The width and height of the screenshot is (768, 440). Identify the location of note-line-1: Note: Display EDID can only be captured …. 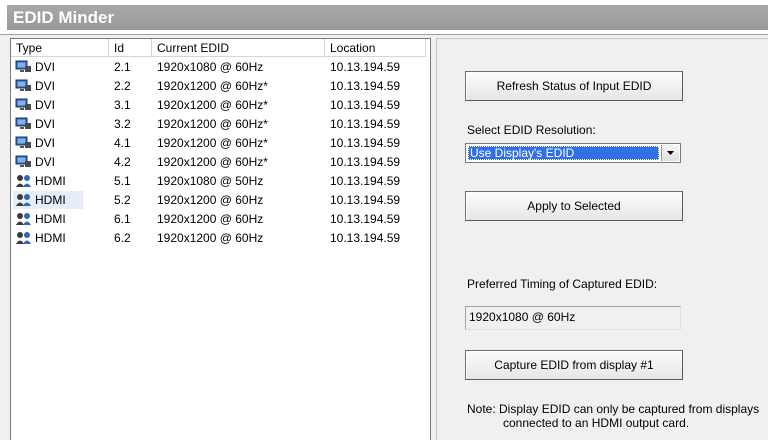
(613, 409).